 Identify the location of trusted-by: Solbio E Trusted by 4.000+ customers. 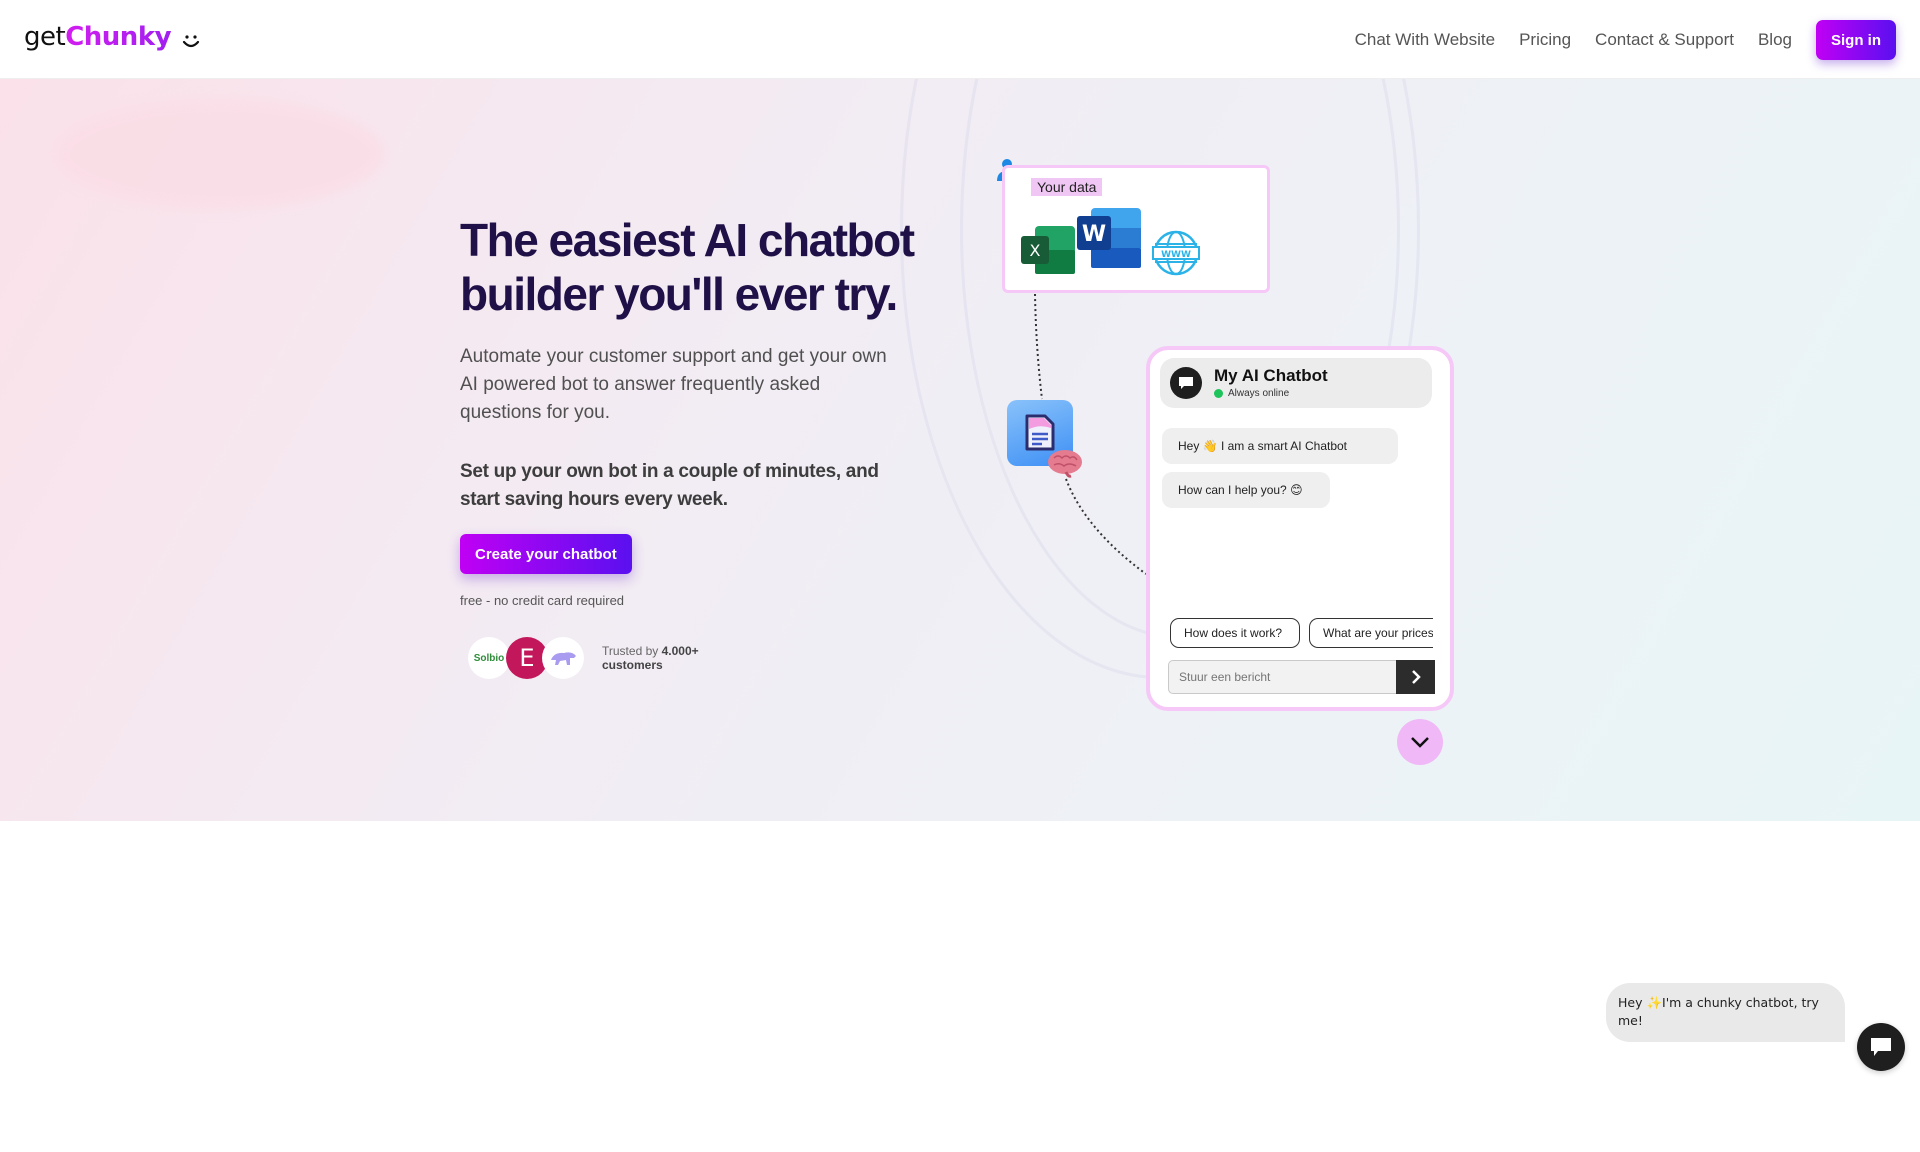
(583, 658).